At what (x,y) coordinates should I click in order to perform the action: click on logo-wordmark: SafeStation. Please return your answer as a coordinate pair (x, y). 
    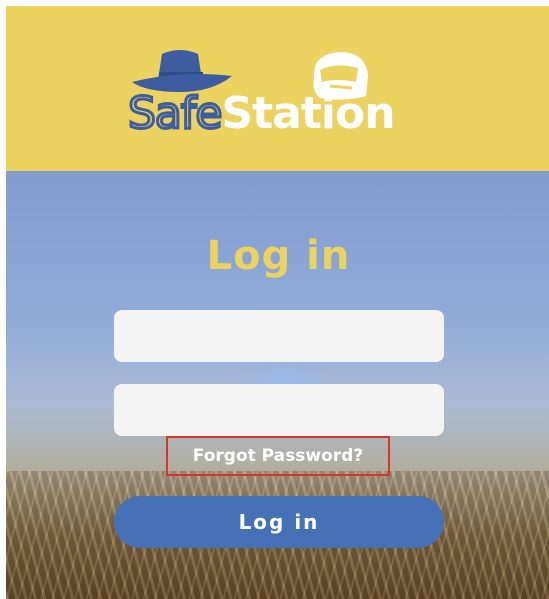
    Looking at the image, I should click on (260, 113).